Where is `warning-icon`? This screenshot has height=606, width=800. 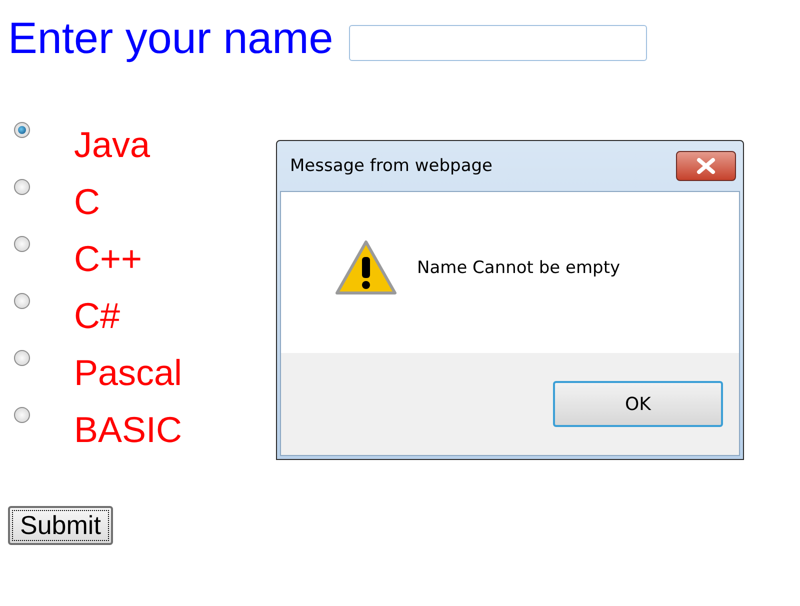
warning-icon is located at coordinates (366, 268).